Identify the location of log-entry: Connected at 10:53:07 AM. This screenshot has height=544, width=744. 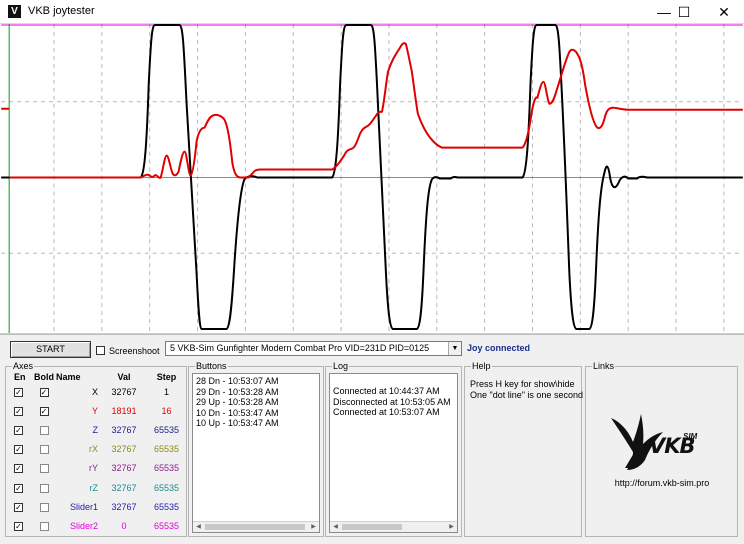
(395, 412).